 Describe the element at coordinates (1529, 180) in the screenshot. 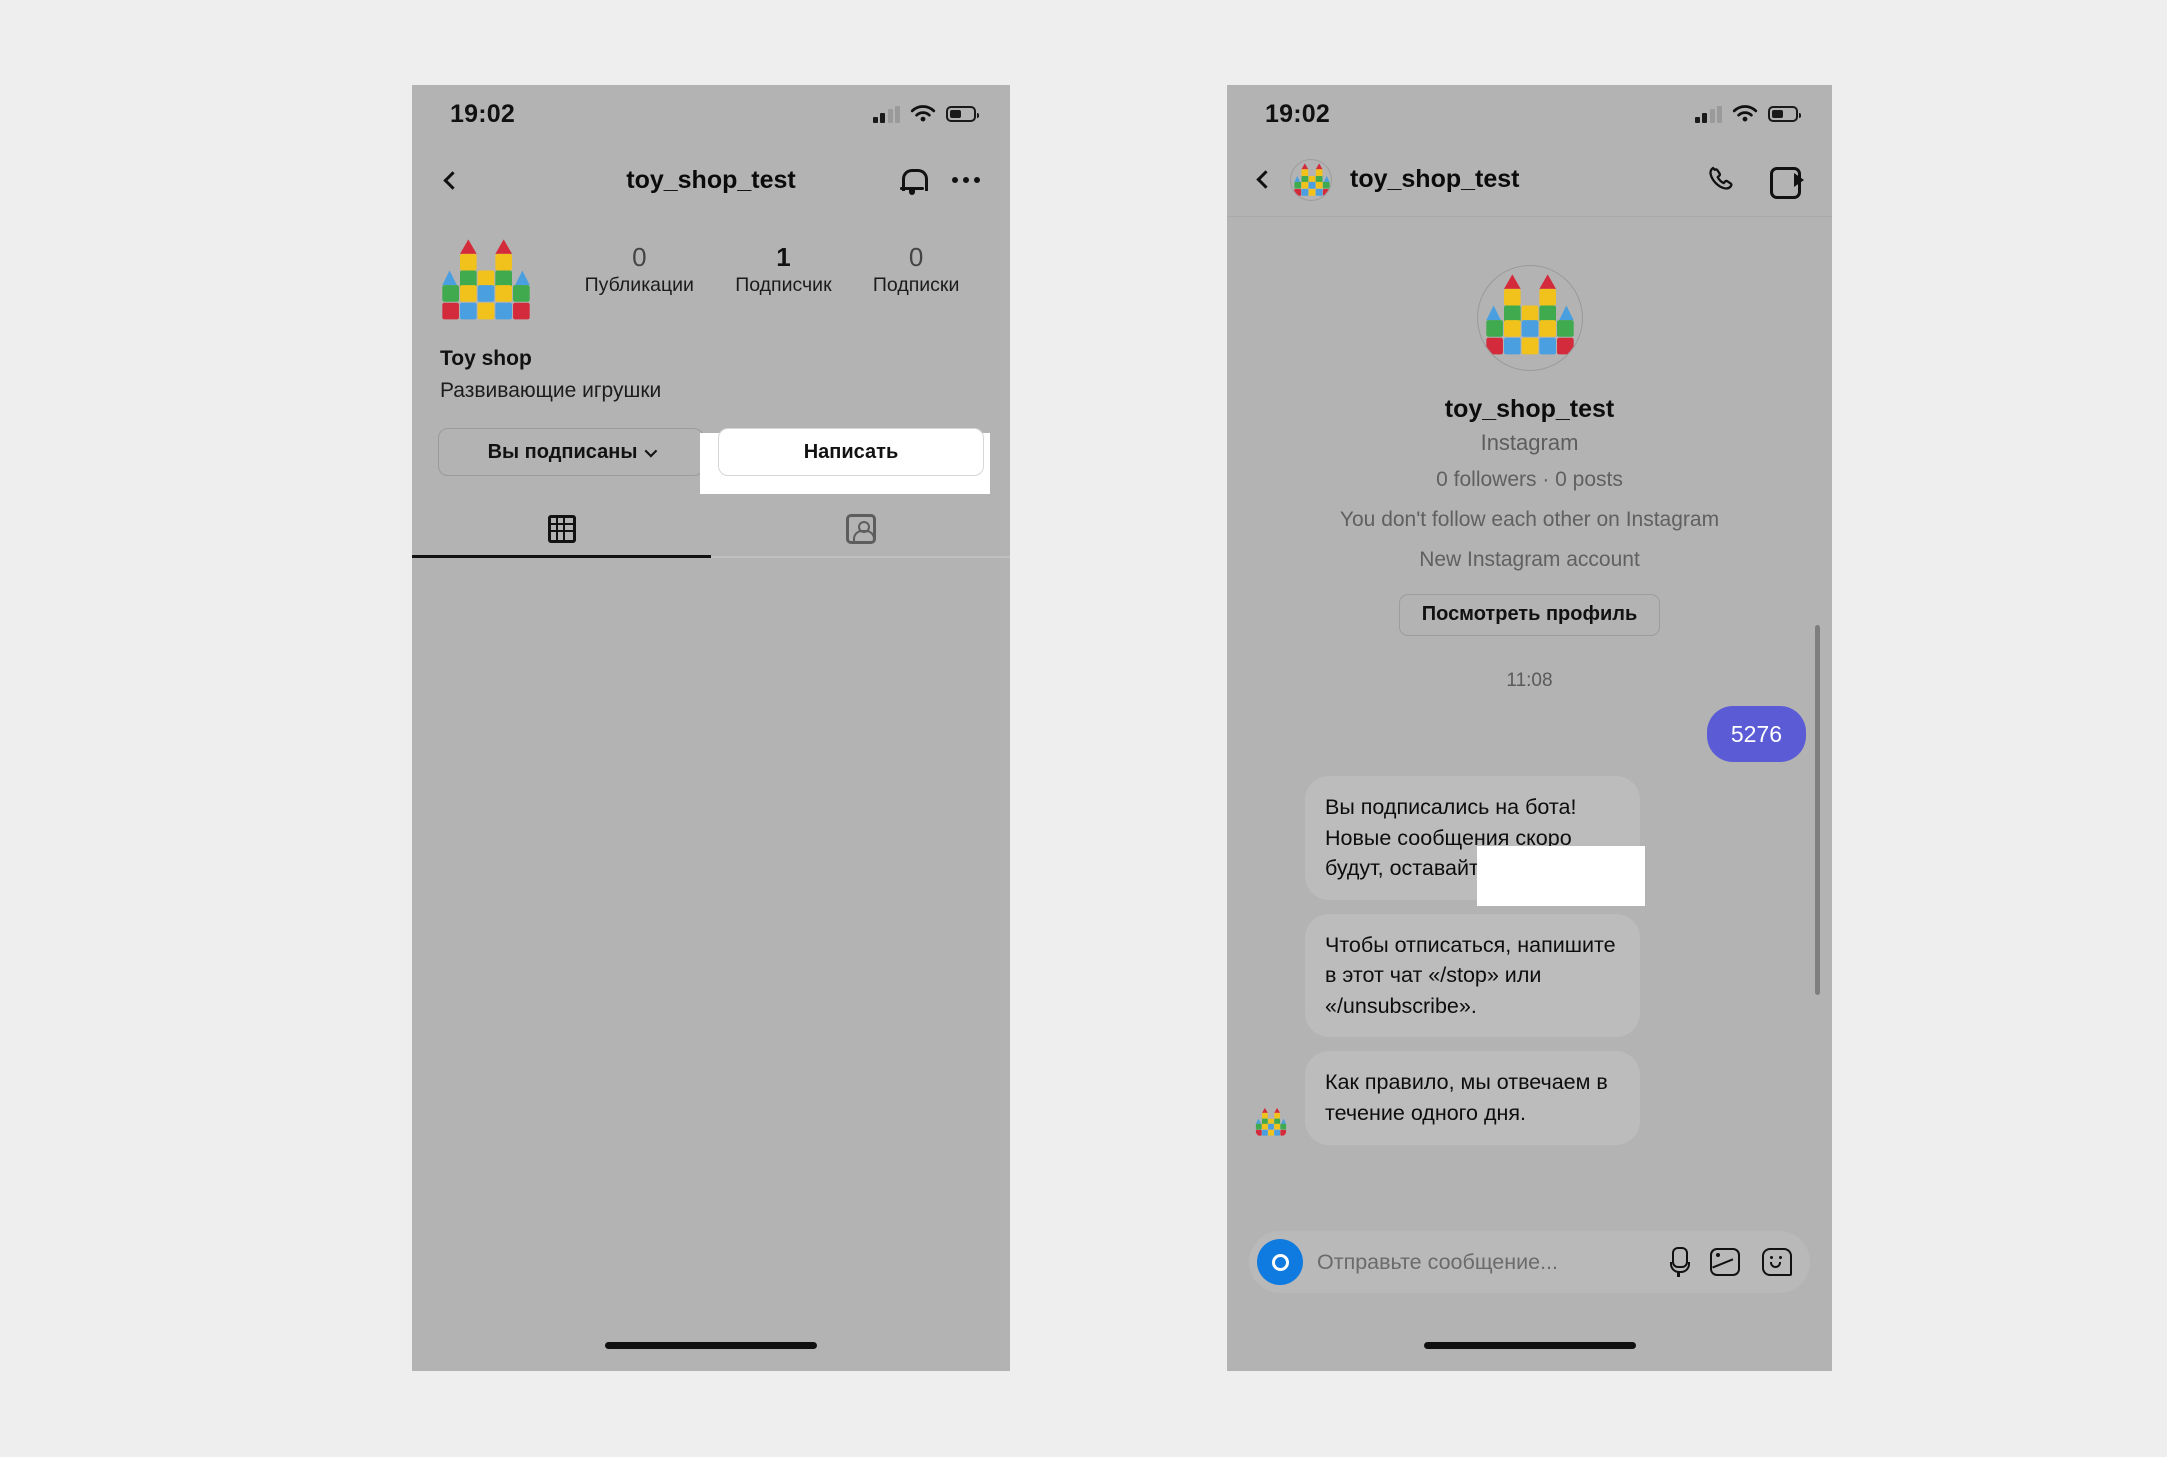

I see `chat-navbar: toy_shop_test` at that location.